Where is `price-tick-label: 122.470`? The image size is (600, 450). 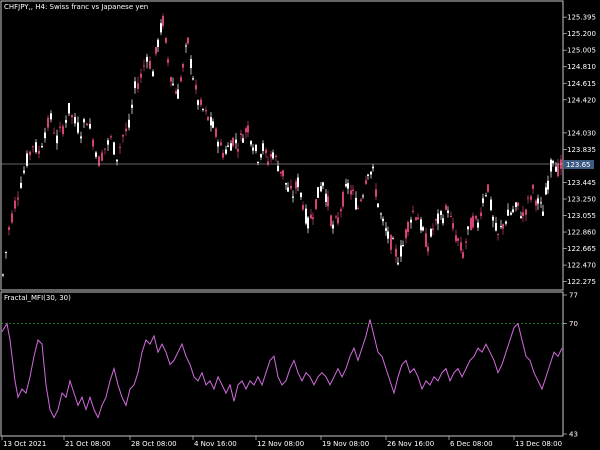
price-tick-label: 122.470 is located at coordinates (581, 266).